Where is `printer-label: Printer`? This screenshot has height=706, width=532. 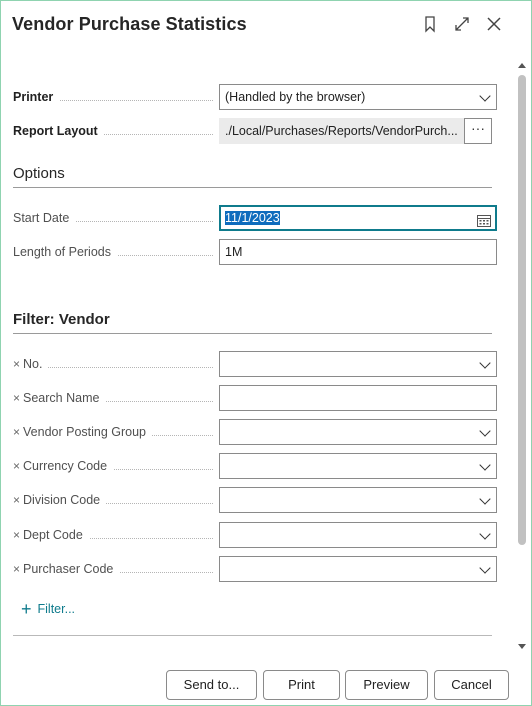 printer-label: Printer is located at coordinates (113, 97).